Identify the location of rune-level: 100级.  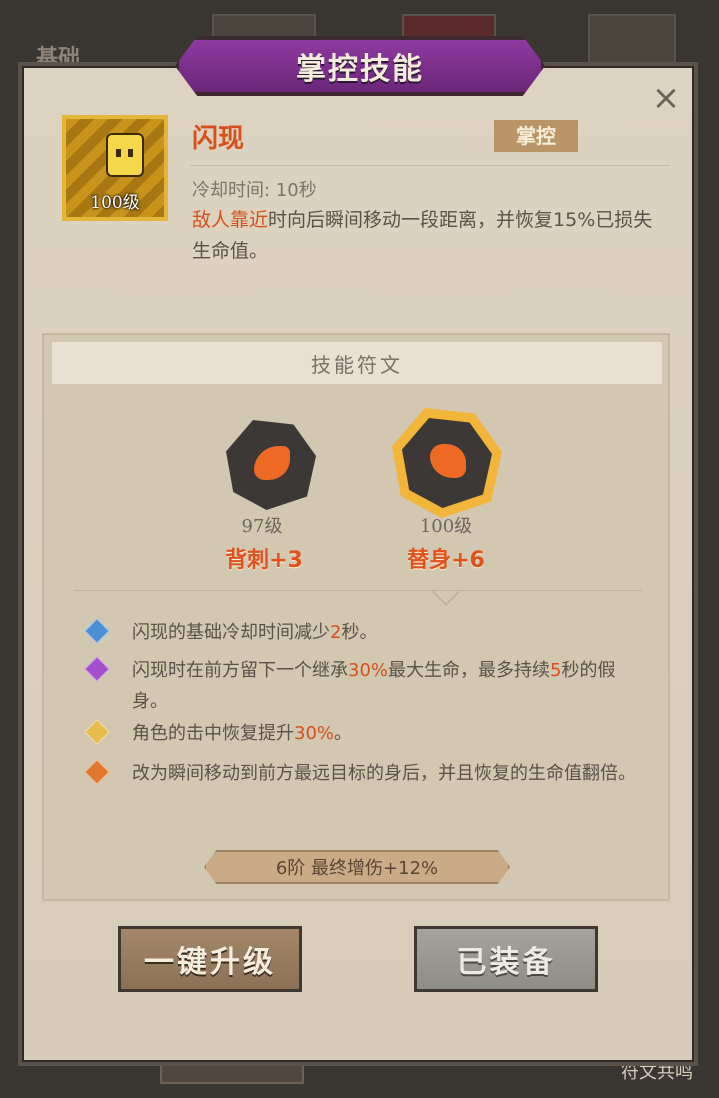
(446, 526).